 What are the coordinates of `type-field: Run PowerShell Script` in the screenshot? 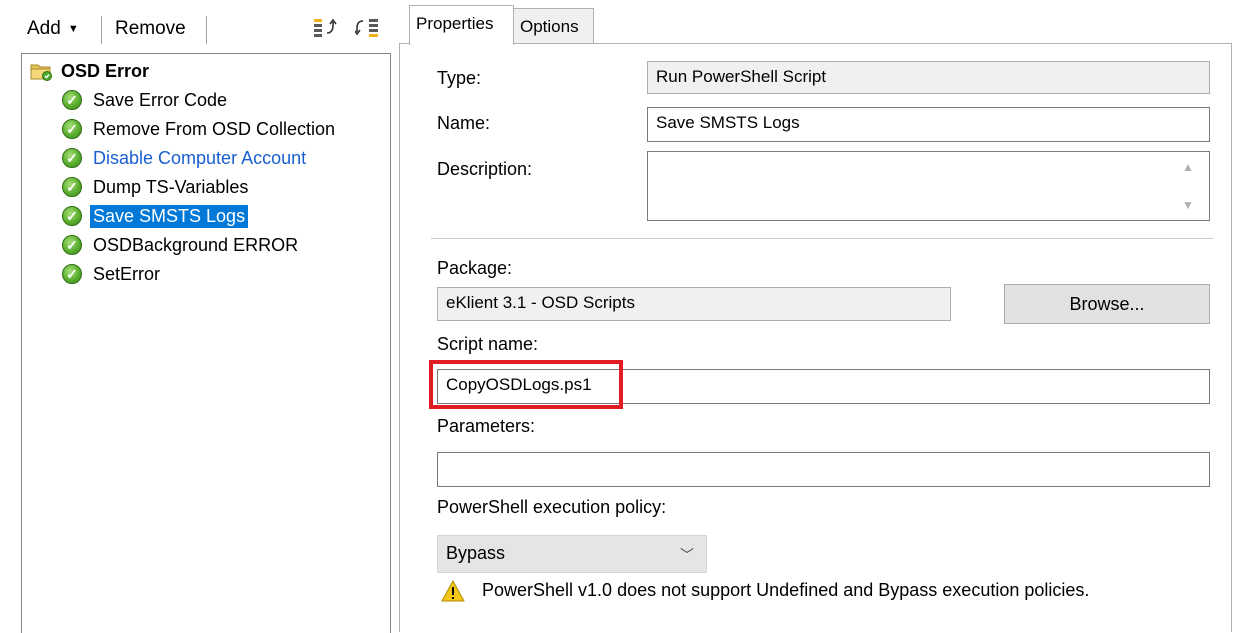 It's located at (928, 77).